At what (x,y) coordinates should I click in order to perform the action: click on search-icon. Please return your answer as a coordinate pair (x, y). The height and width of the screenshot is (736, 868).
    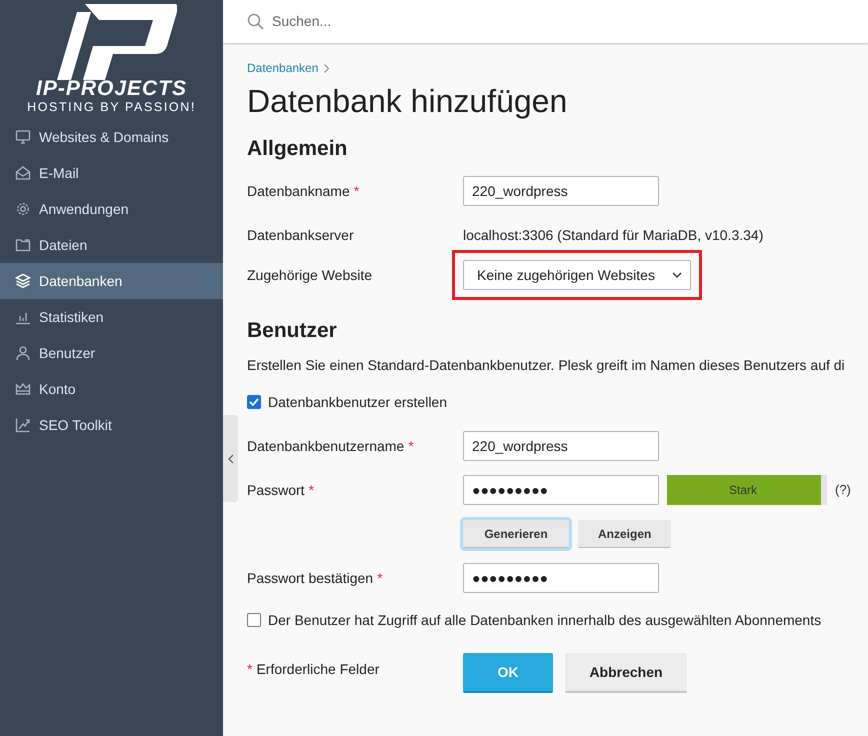
    Looking at the image, I should click on (255, 21).